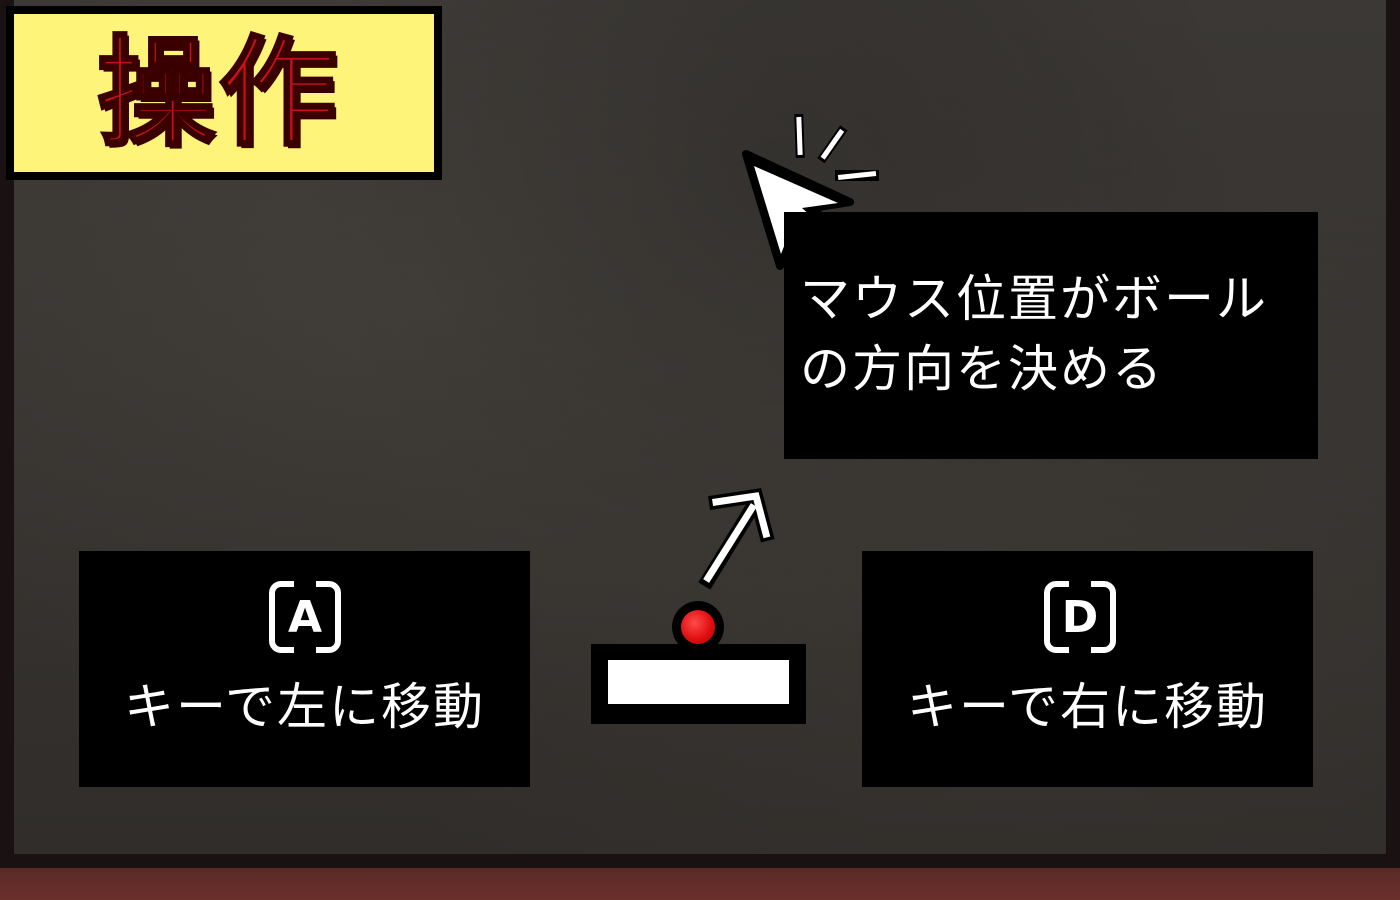  What do you see at coordinates (1087, 707) in the screenshot?
I see `move-right-text: キーで右に移動` at bounding box center [1087, 707].